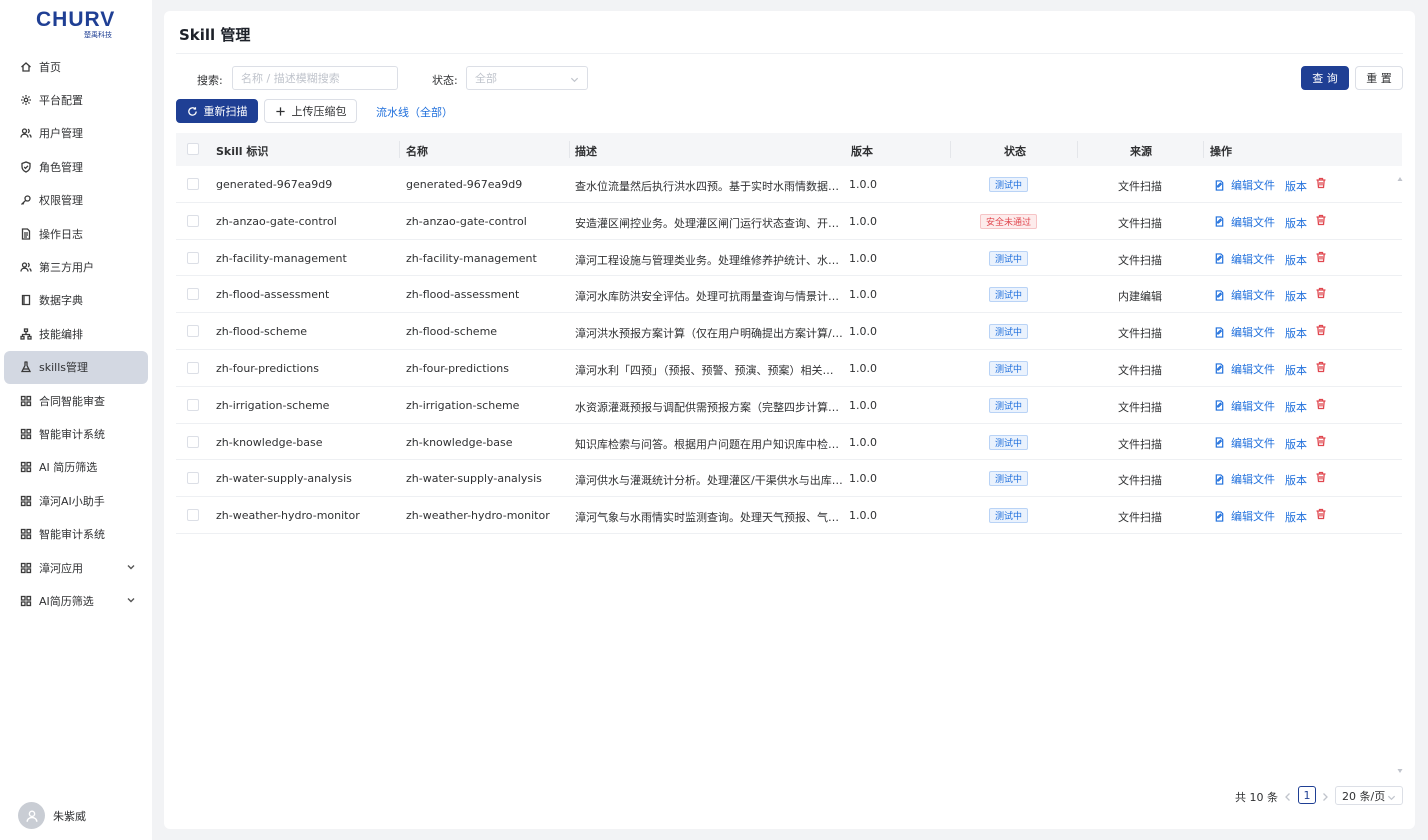 The image size is (1428, 840). Describe the element at coordinates (76, 600) in the screenshot. I see `sidebar-item: AI简历筛选` at that location.